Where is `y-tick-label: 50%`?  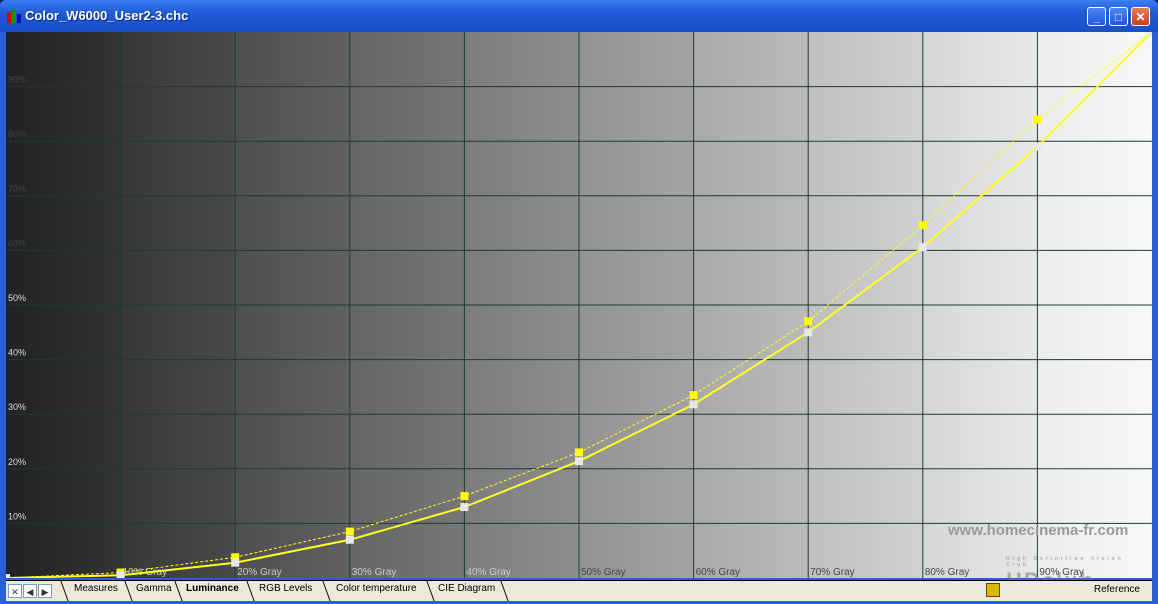 y-tick-label: 50% is located at coordinates (17, 298).